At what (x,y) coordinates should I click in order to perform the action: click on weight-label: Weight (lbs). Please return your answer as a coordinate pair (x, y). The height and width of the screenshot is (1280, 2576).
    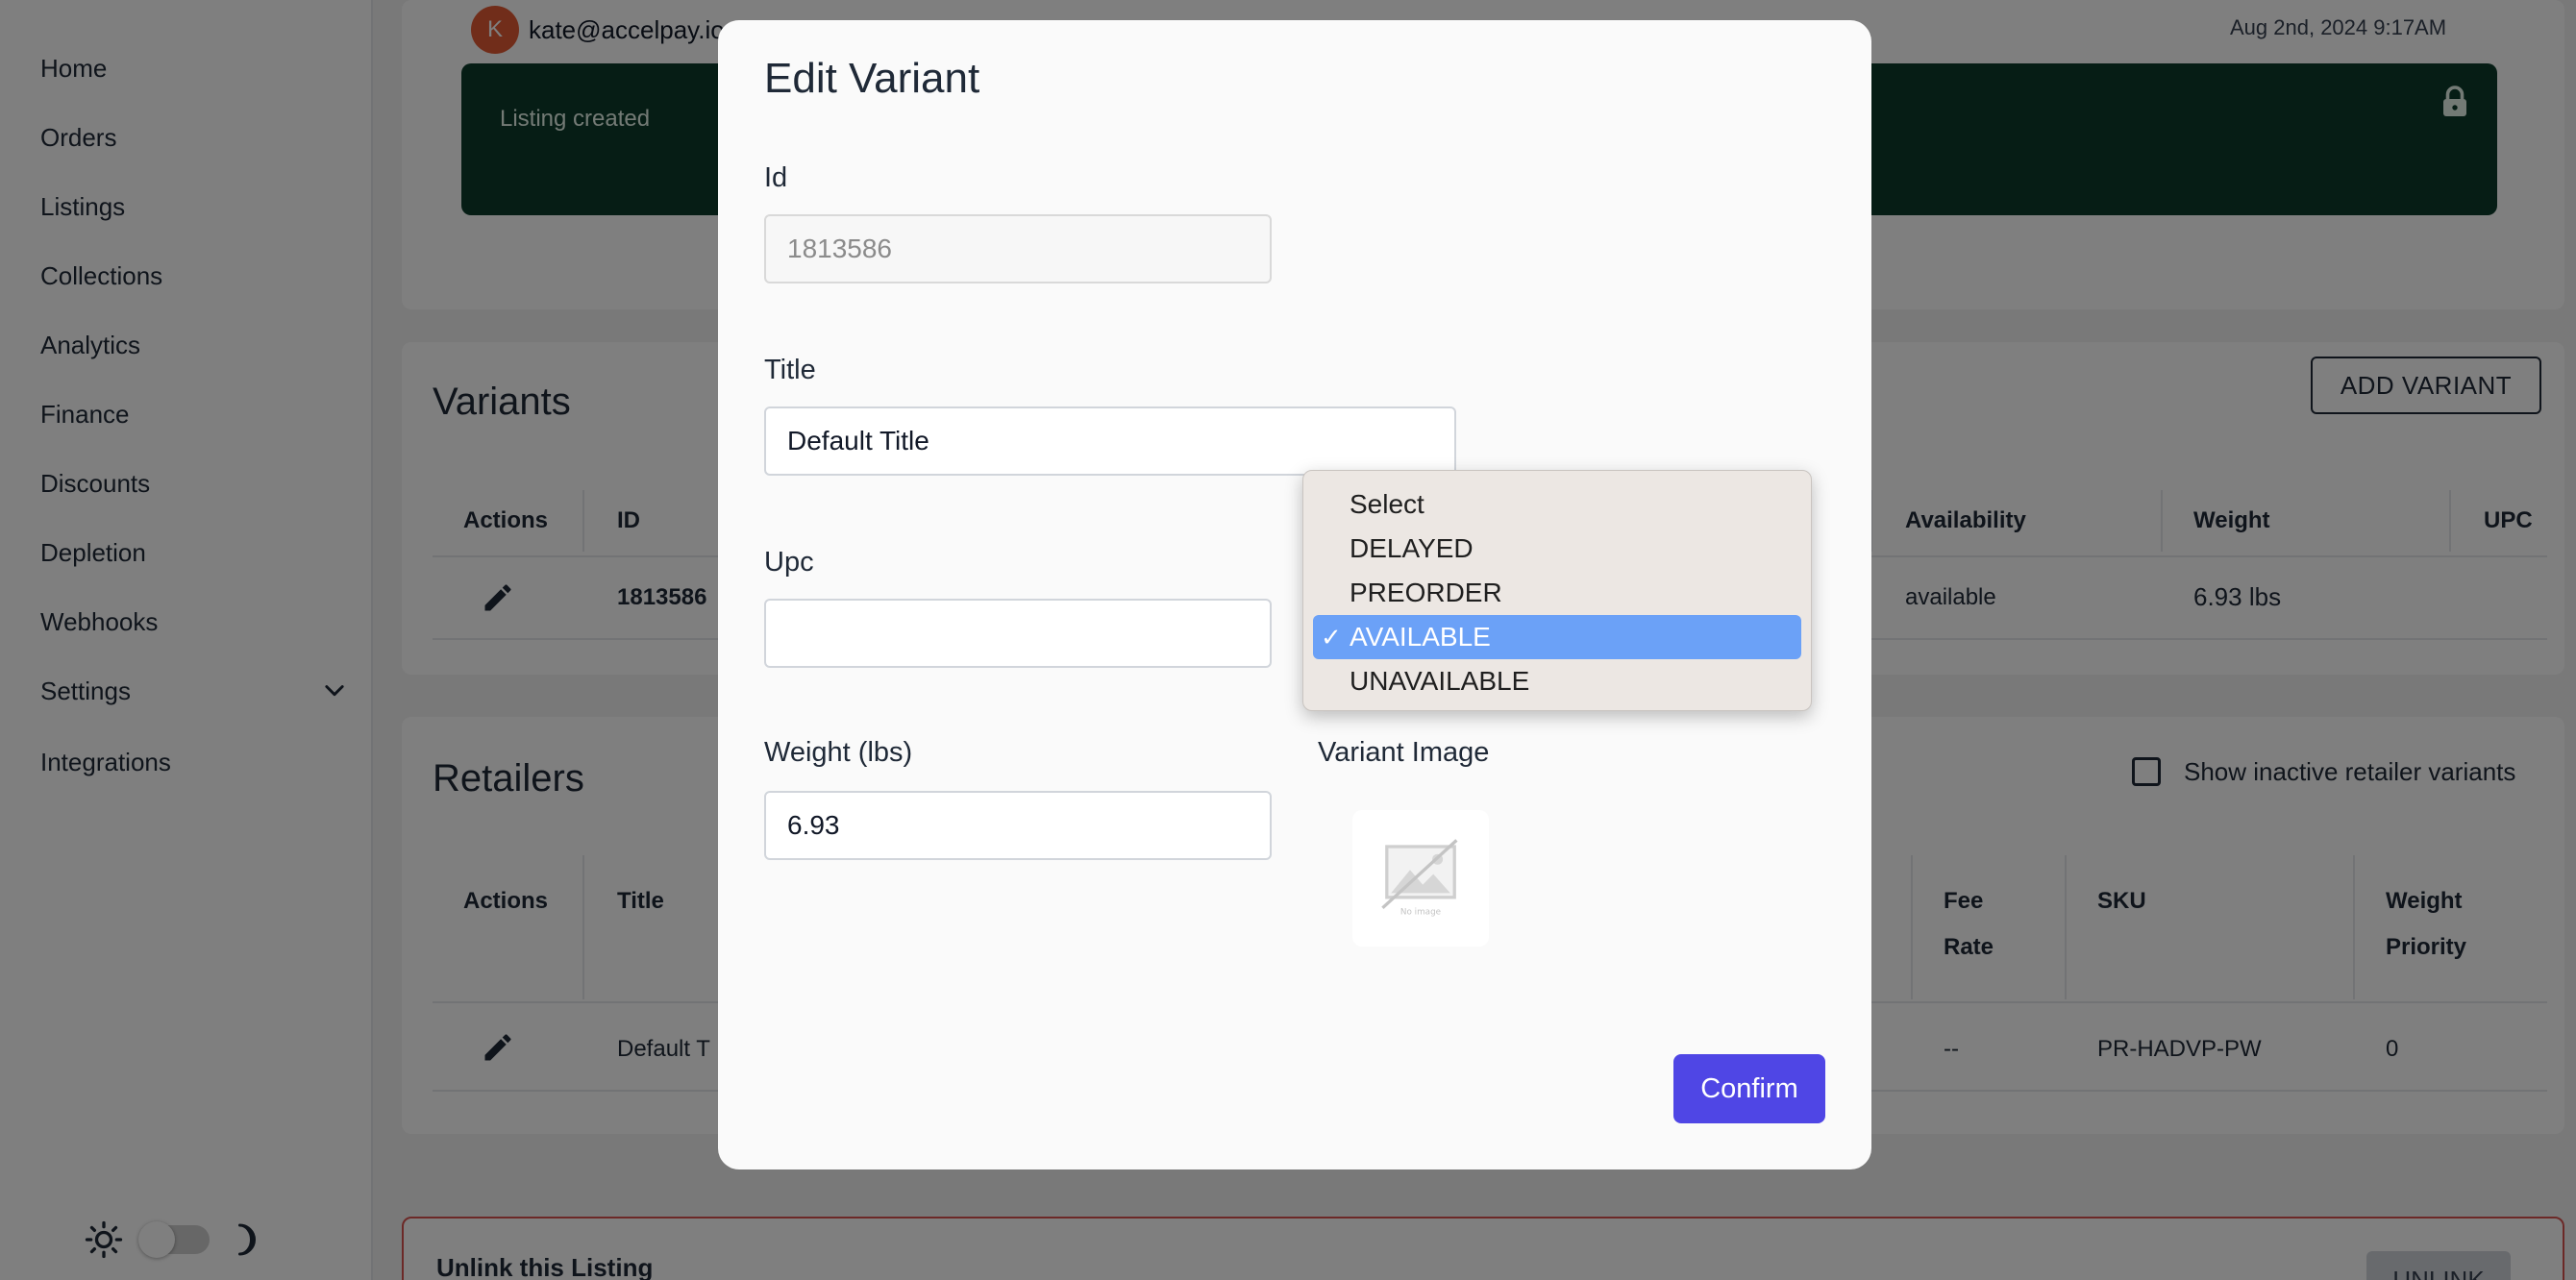
    Looking at the image, I should click on (838, 752).